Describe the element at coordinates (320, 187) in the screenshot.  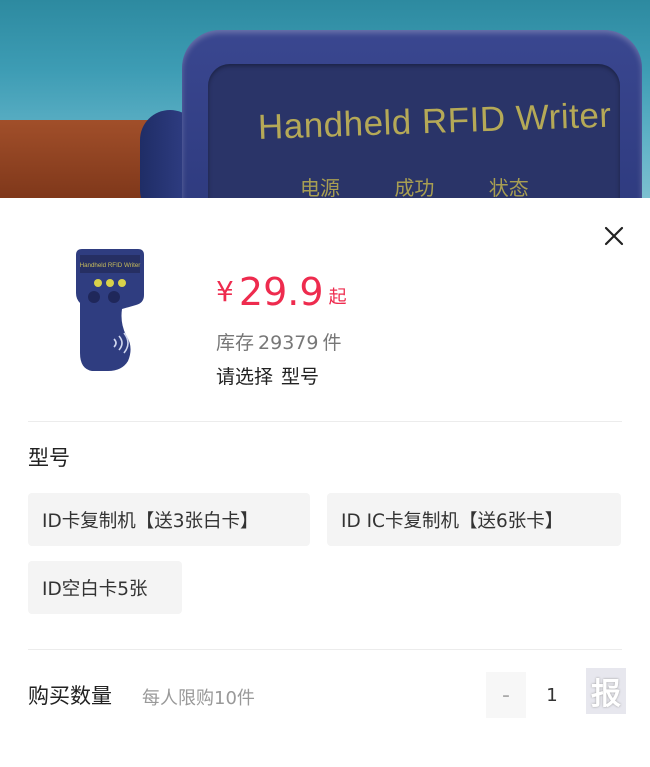
I see `indicator-label-power: 电源` at that location.